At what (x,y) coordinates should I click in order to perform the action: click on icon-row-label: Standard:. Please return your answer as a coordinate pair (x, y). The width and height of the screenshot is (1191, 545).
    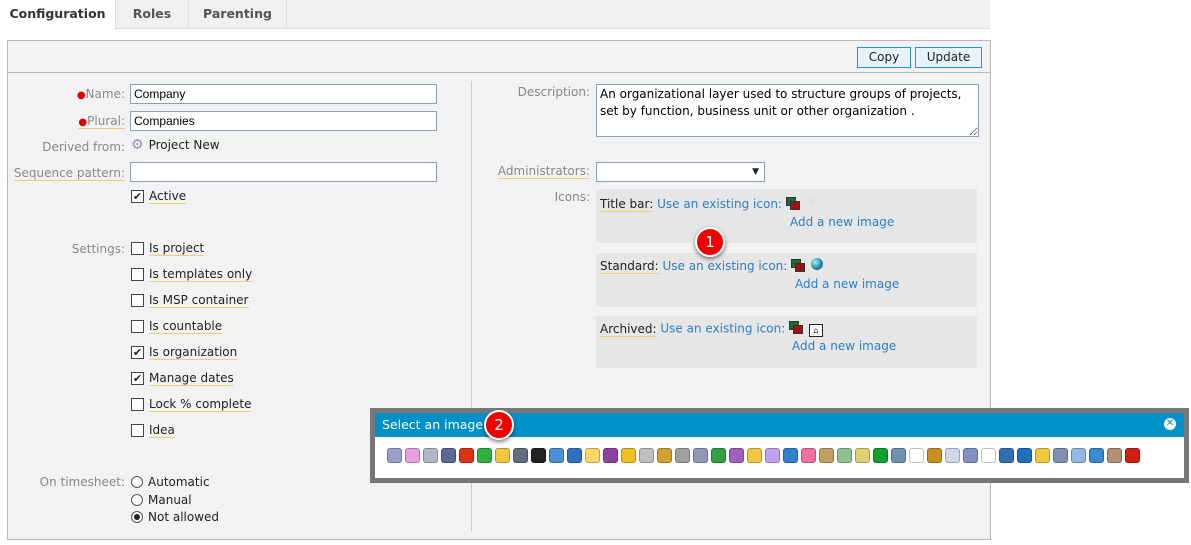
    Looking at the image, I should click on (629, 266).